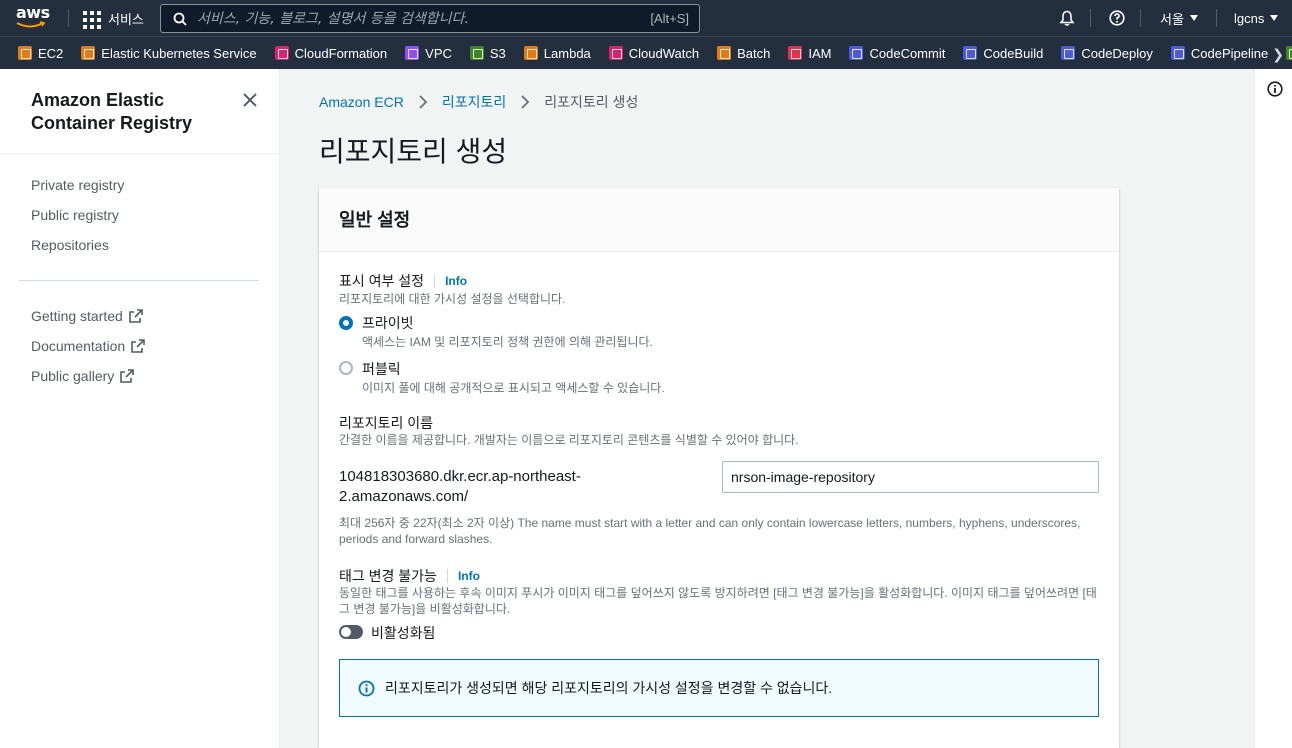 This screenshot has width=1292, height=748. Describe the element at coordinates (77, 316) in the screenshot. I see `sidebar-item-label: Getting started` at that location.